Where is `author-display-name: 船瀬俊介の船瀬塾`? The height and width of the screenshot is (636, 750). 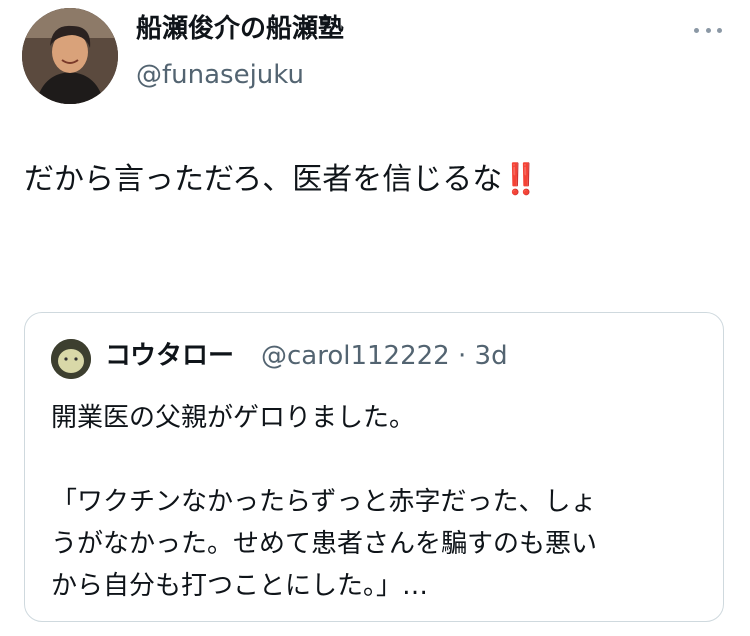
author-display-name: 船瀬俊介の船瀬塾 is located at coordinates (240, 29).